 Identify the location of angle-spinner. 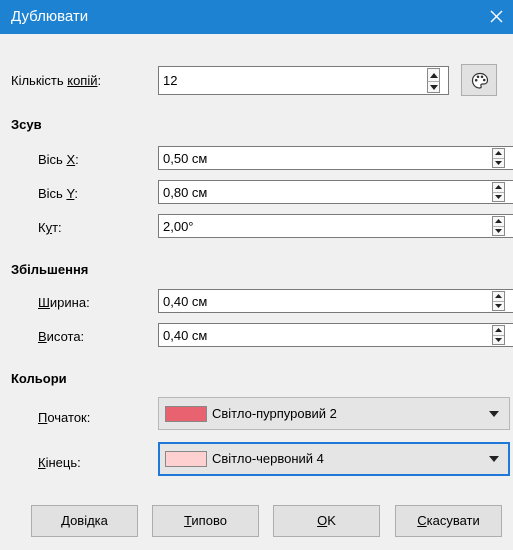
(498, 226).